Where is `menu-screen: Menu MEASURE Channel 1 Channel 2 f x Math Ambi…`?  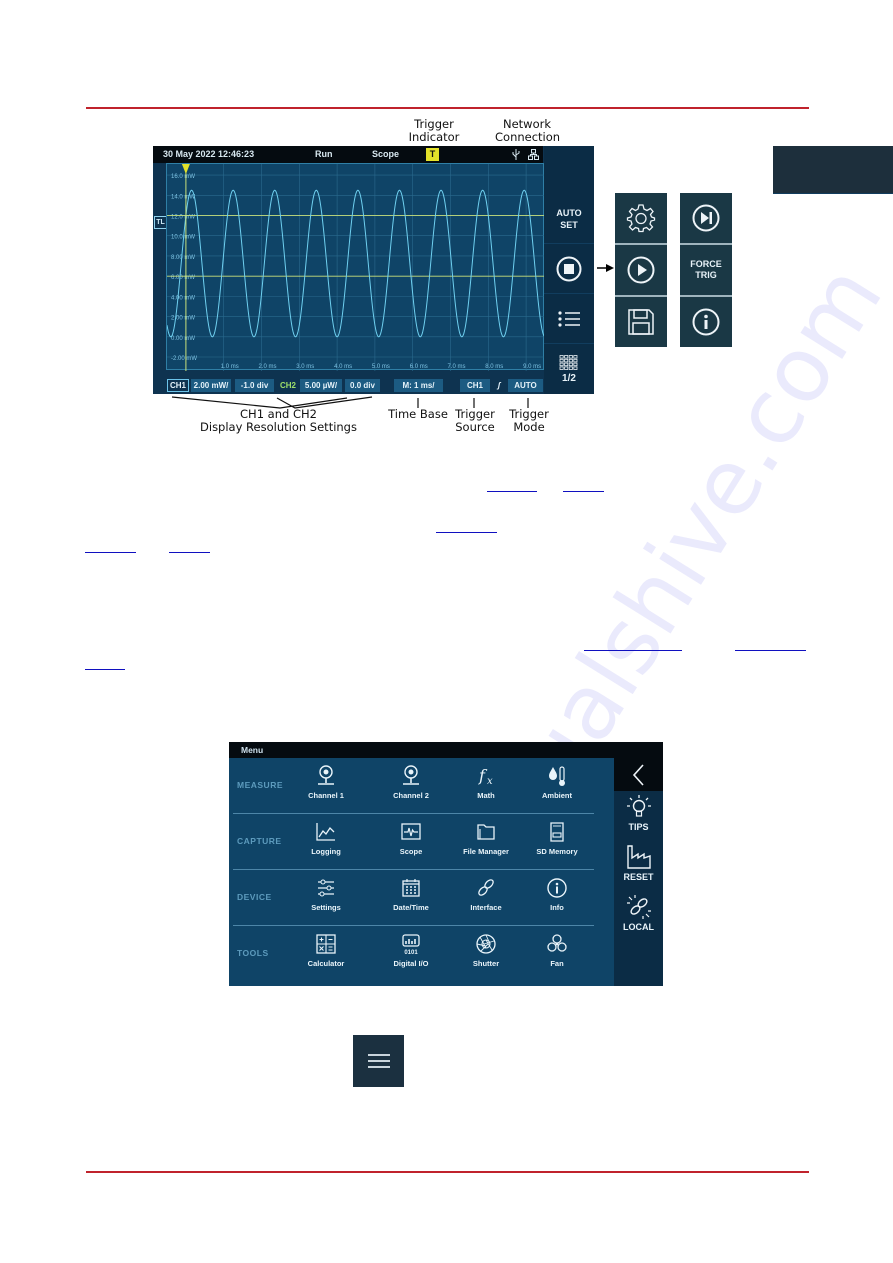 menu-screen: Menu MEASURE Channel 1 Channel 2 f x Math Ambi… is located at coordinates (446, 864).